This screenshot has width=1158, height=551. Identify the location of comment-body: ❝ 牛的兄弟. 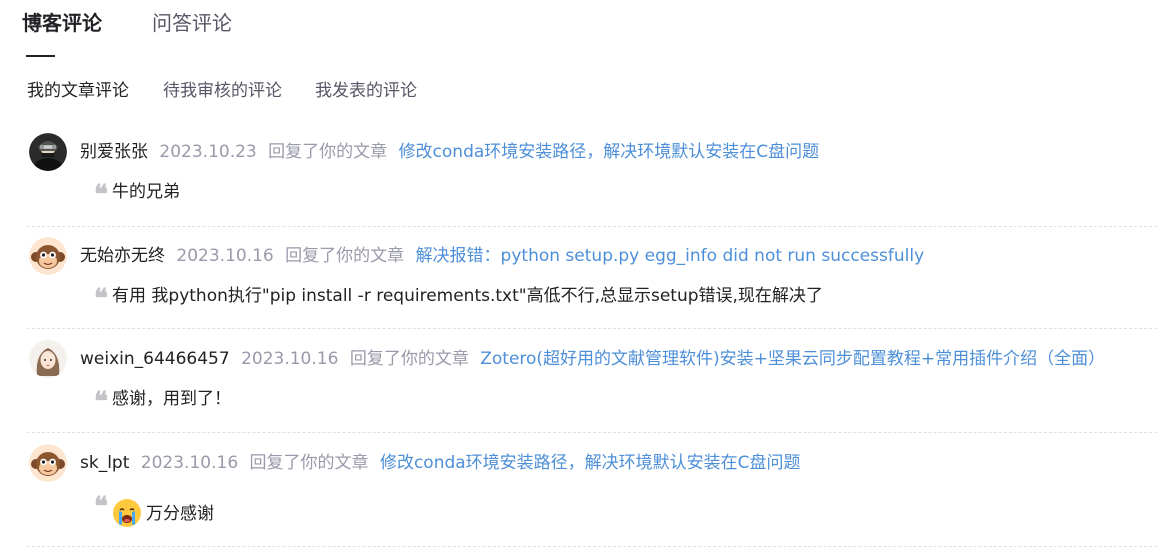
(137, 195).